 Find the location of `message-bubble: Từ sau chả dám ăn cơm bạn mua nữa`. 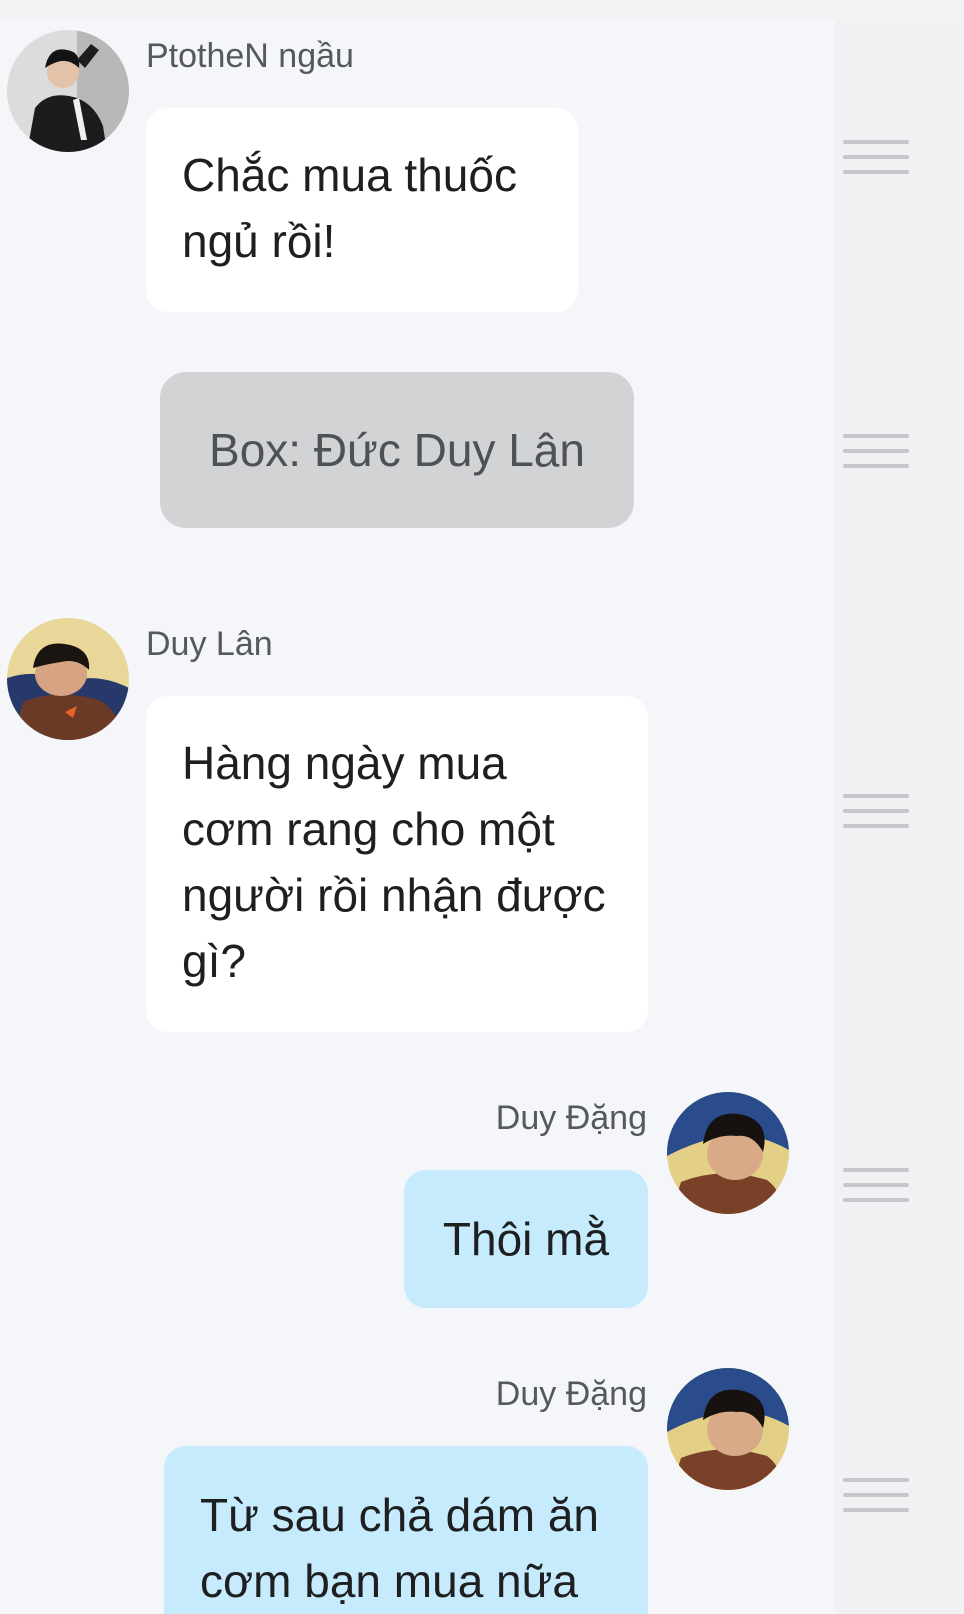

message-bubble: Từ sau chả dám ăn cơm bạn mua nữa is located at coordinates (406, 1530).